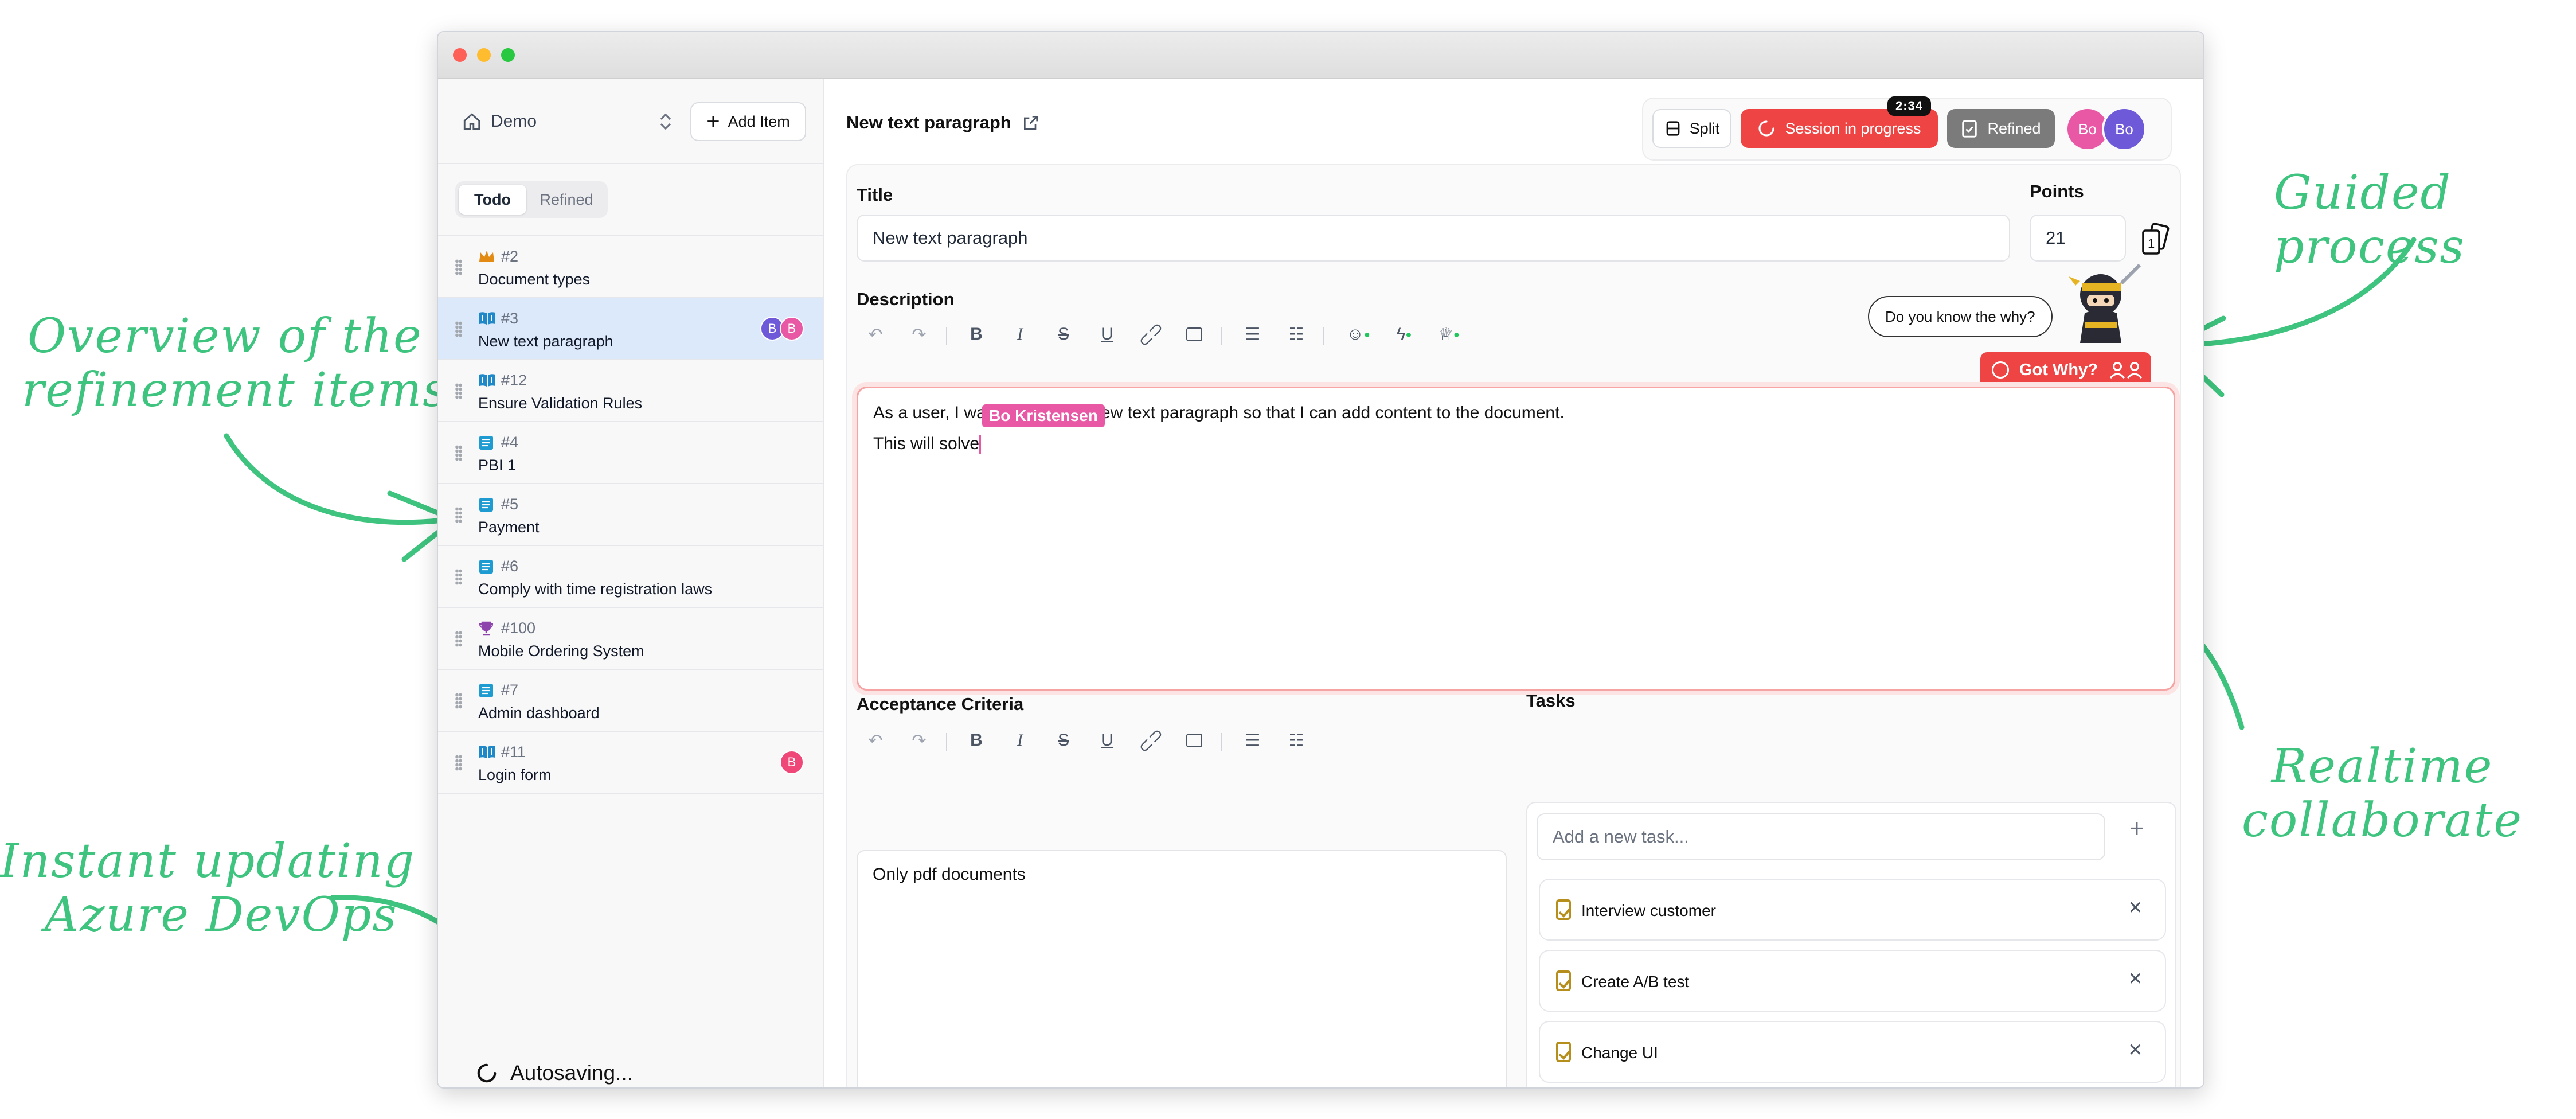 Image resolution: width=2576 pixels, height=1119 pixels. Describe the element at coordinates (509, 527) in the screenshot. I see `item-title: Payment` at that location.